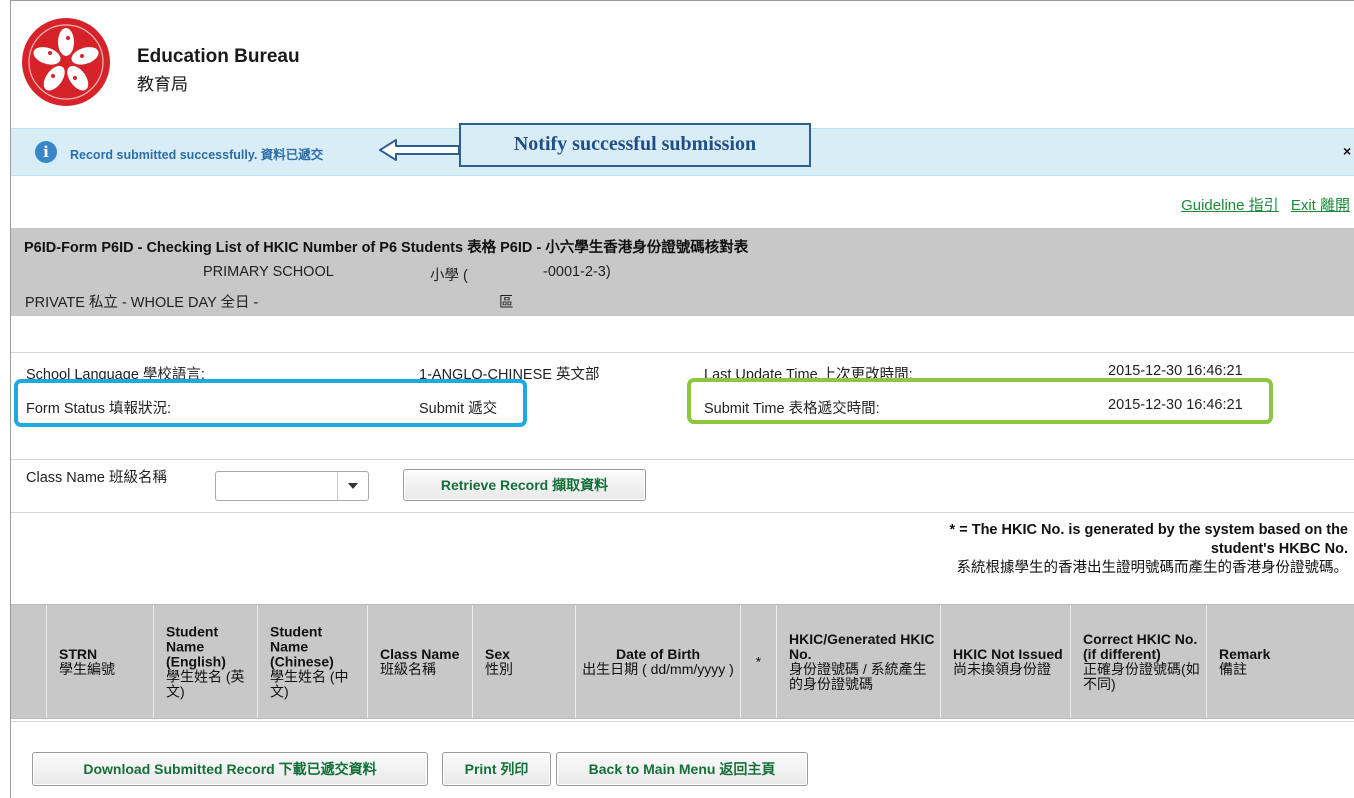 This screenshot has height=798, width=1354. I want to click on school-name-zh: 小學 (, so click(449, 276).